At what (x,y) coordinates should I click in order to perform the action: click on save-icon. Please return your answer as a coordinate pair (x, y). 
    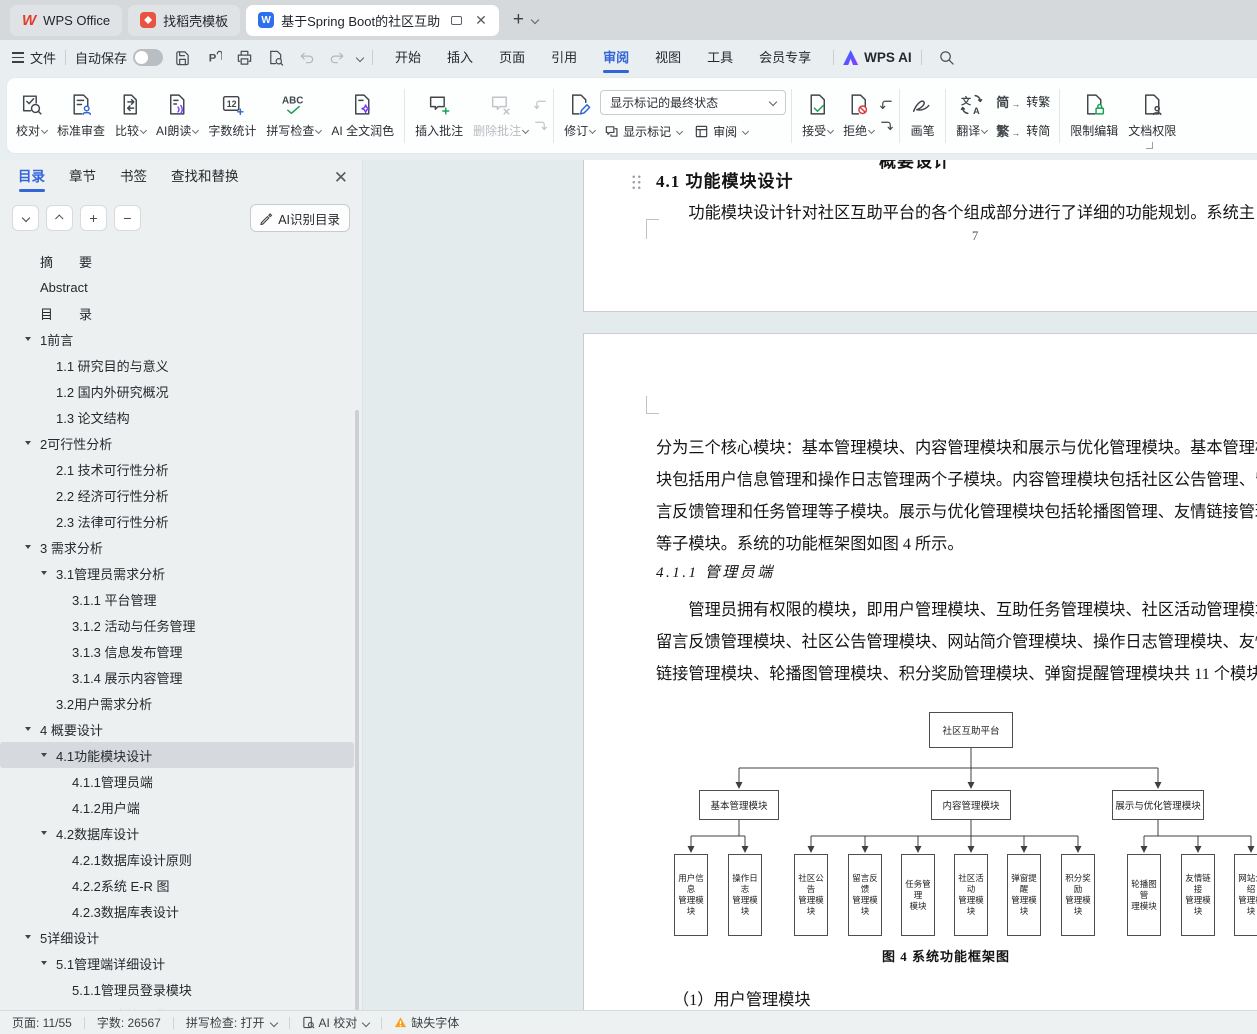
    Looking at the image, I should click on (182, 57).